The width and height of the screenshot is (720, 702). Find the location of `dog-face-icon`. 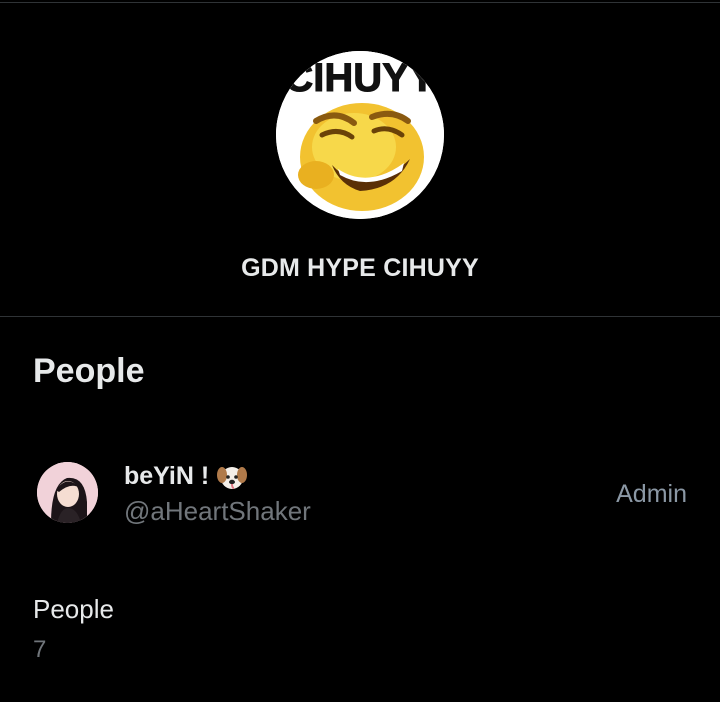

dog-face-icon is located at coordinates (232, 477).